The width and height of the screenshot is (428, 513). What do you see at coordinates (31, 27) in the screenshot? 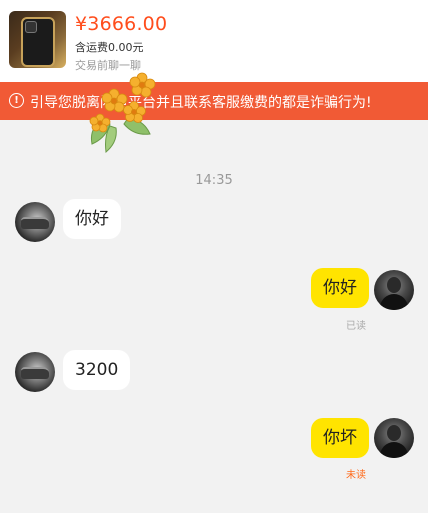
I see `camera-icon` at bounding box center [31, 27].